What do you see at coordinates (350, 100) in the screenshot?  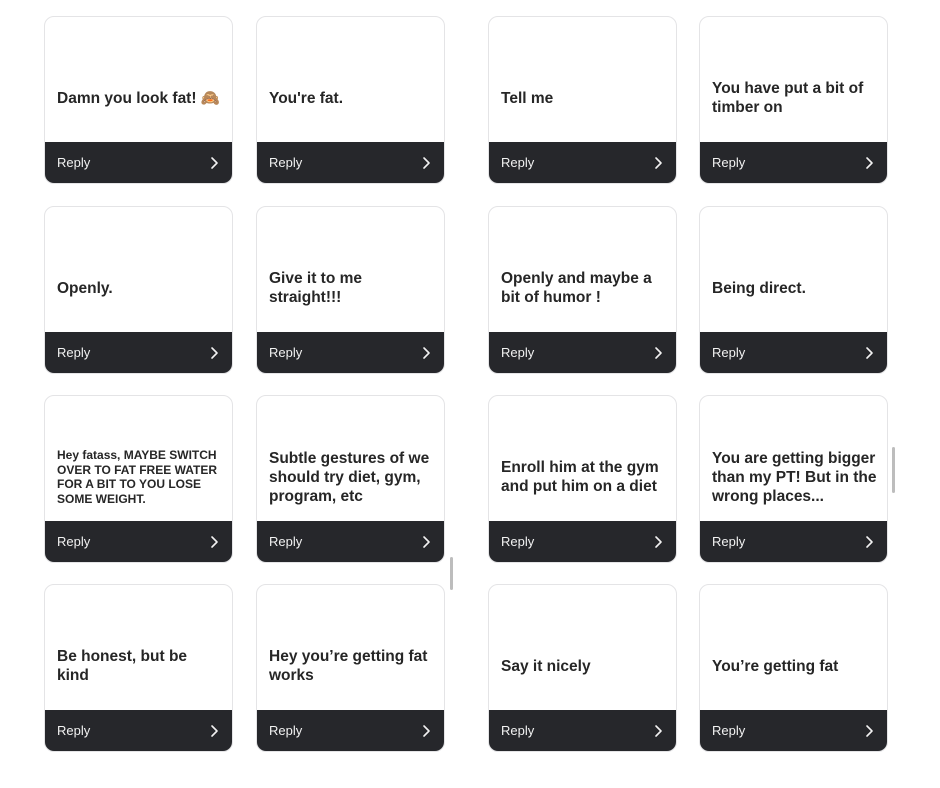 I see `response-card: You're fat. Reply` at bounding box center [350, 100].